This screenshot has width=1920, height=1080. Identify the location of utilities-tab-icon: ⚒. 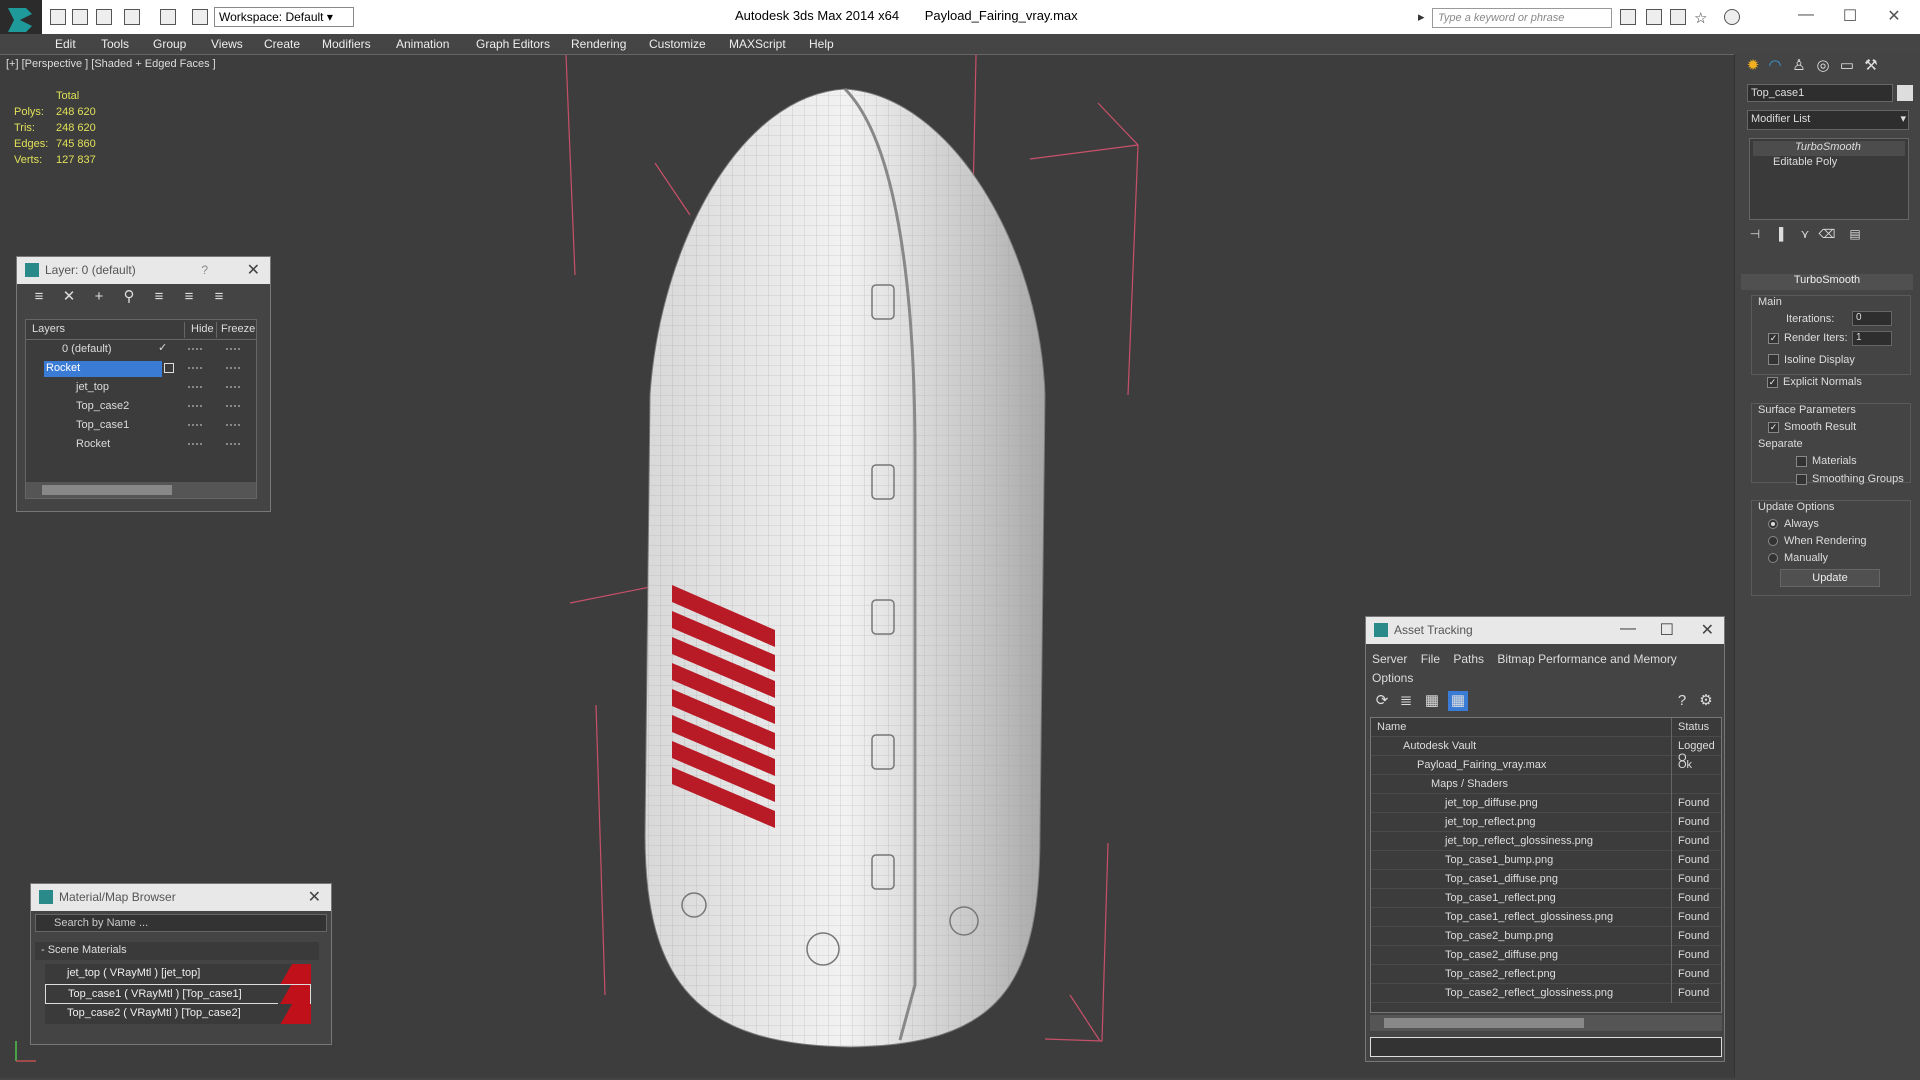
(1871, 66).